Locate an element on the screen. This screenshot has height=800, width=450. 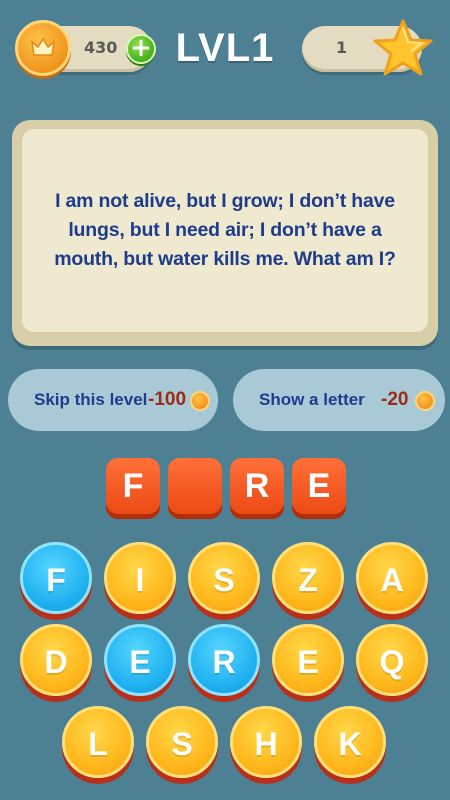
key-letter: I is located at coordinates (140, 580).